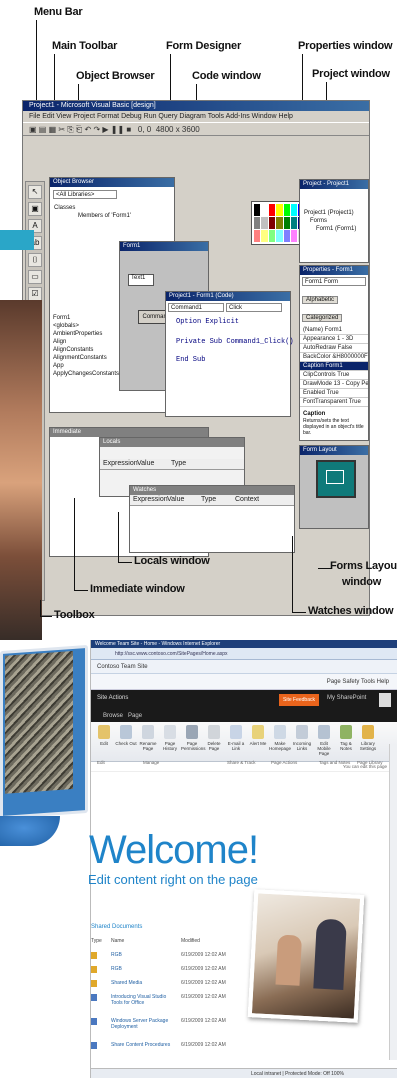 Image resolution: width=397 pixels, height=1078 pixels. I want to click on code-proc-combo: Click, so click(254, 307).